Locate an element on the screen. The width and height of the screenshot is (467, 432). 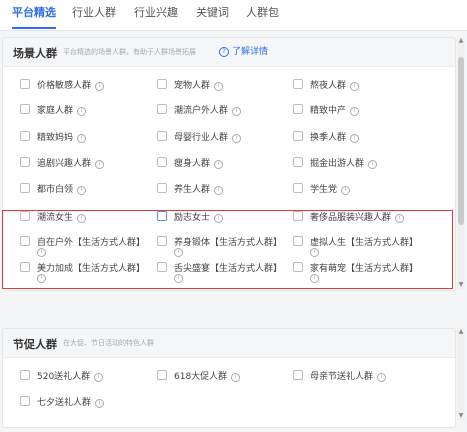
audience-label: 虚拟人生【生活方式人群】 is located at coordinates (364, 243).